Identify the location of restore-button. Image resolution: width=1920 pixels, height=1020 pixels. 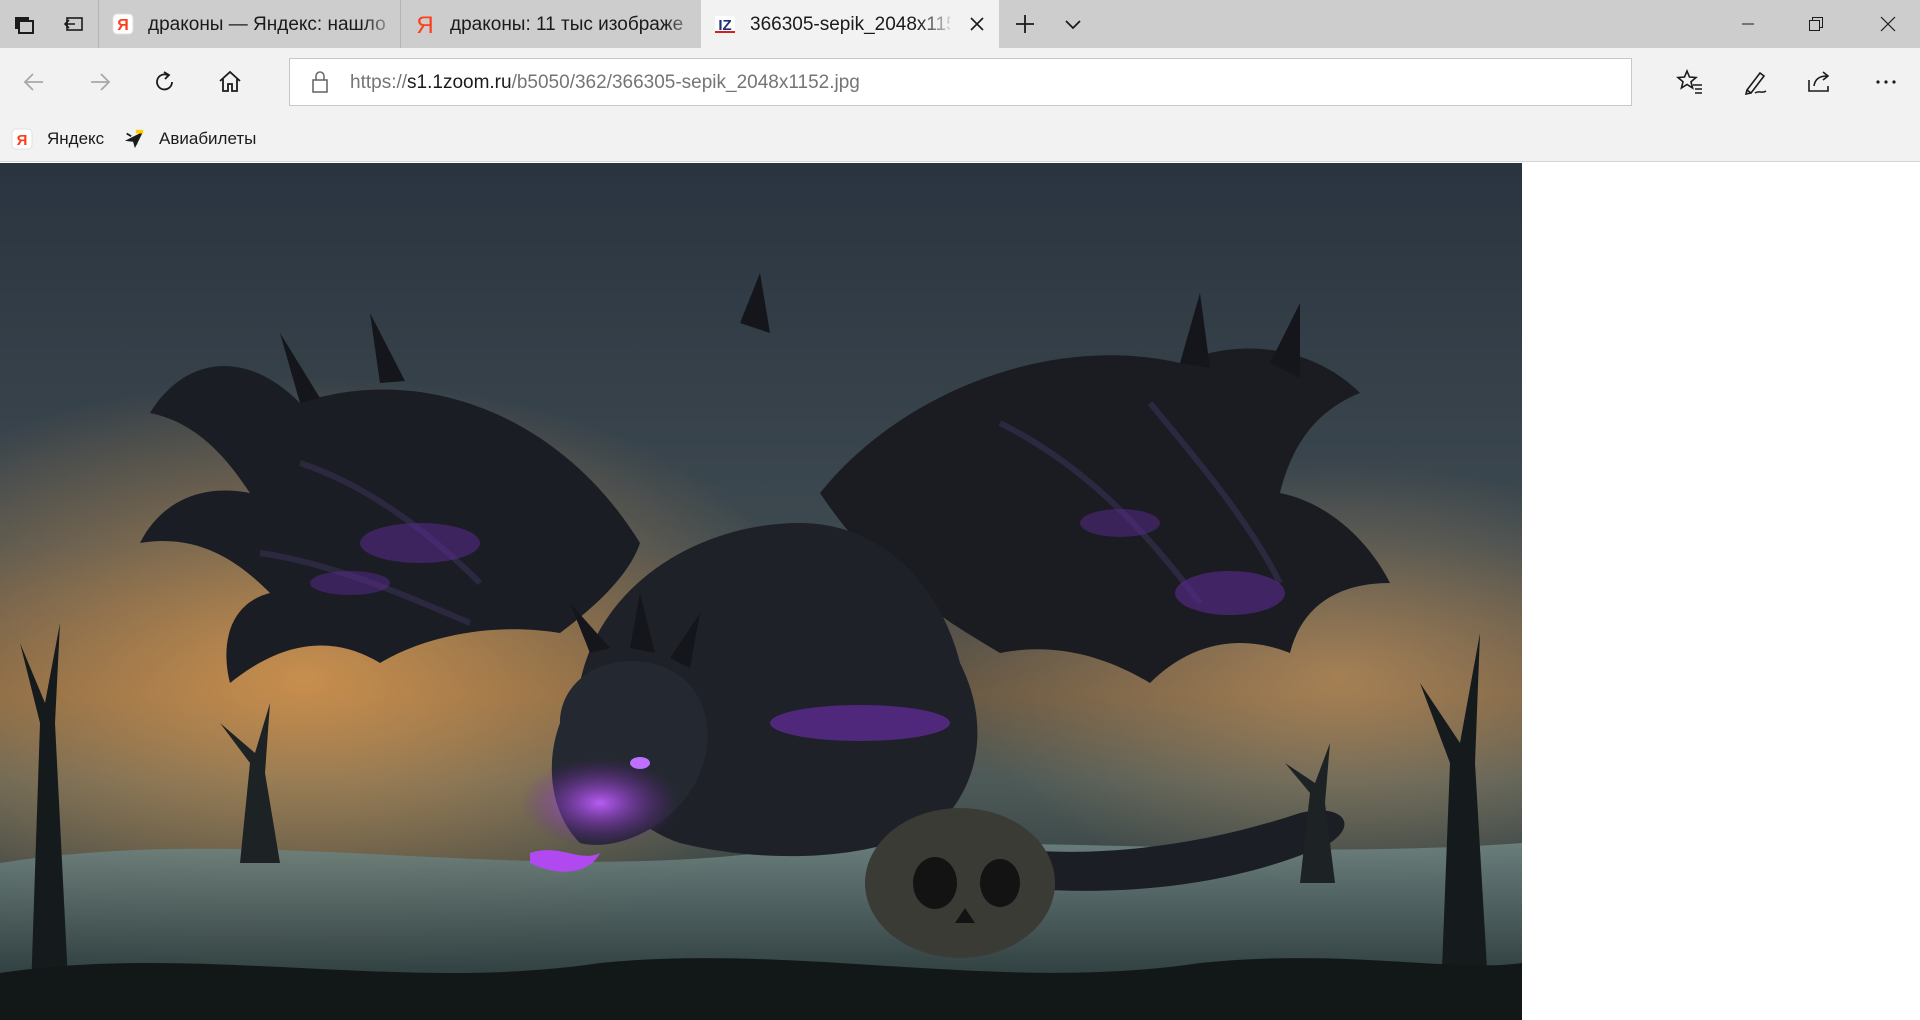
(1816, 24).